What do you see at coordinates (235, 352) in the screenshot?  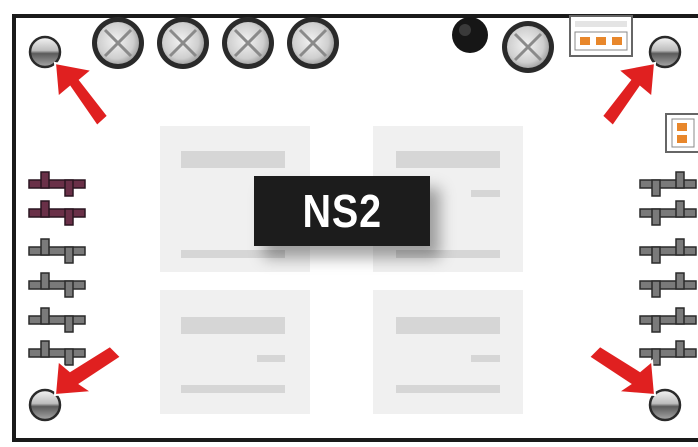 I see `module-bottom-left` at bounding box center [235, 352].